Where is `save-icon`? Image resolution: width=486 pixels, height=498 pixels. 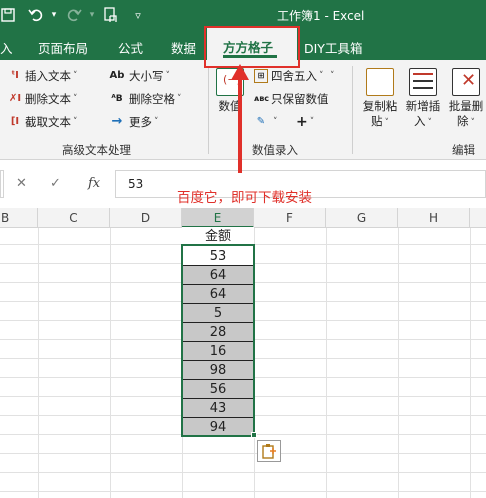 save-icon is located at coordinates (8, 15).